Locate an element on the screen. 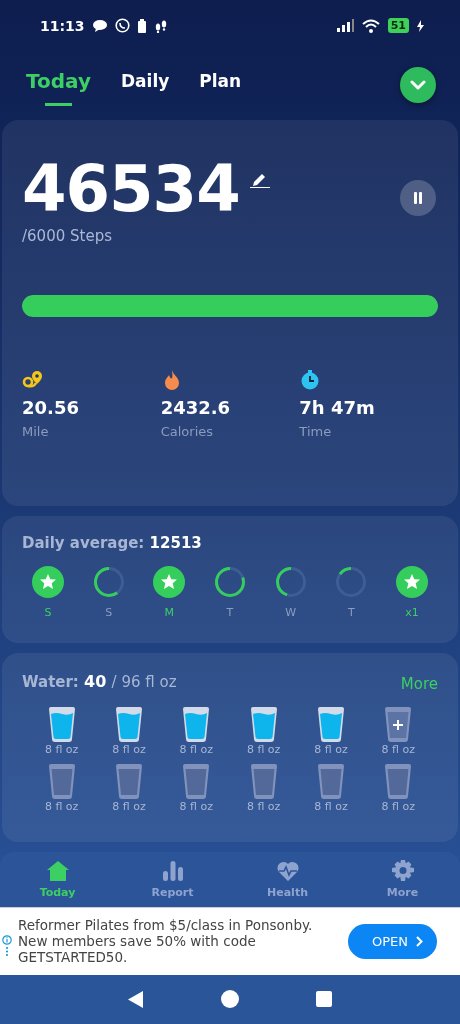  tab: Daily is located at coordinates (145, 85).